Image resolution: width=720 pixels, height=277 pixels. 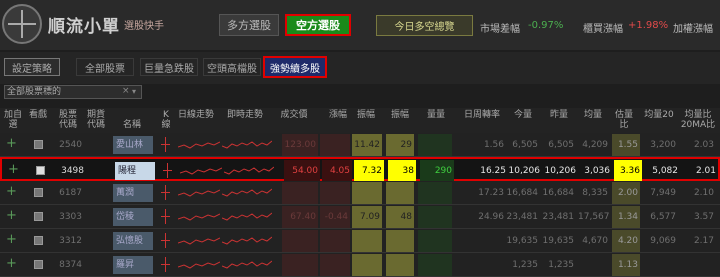 I want to click on ma20-volume: 6,577, so click(x=663, y=217).